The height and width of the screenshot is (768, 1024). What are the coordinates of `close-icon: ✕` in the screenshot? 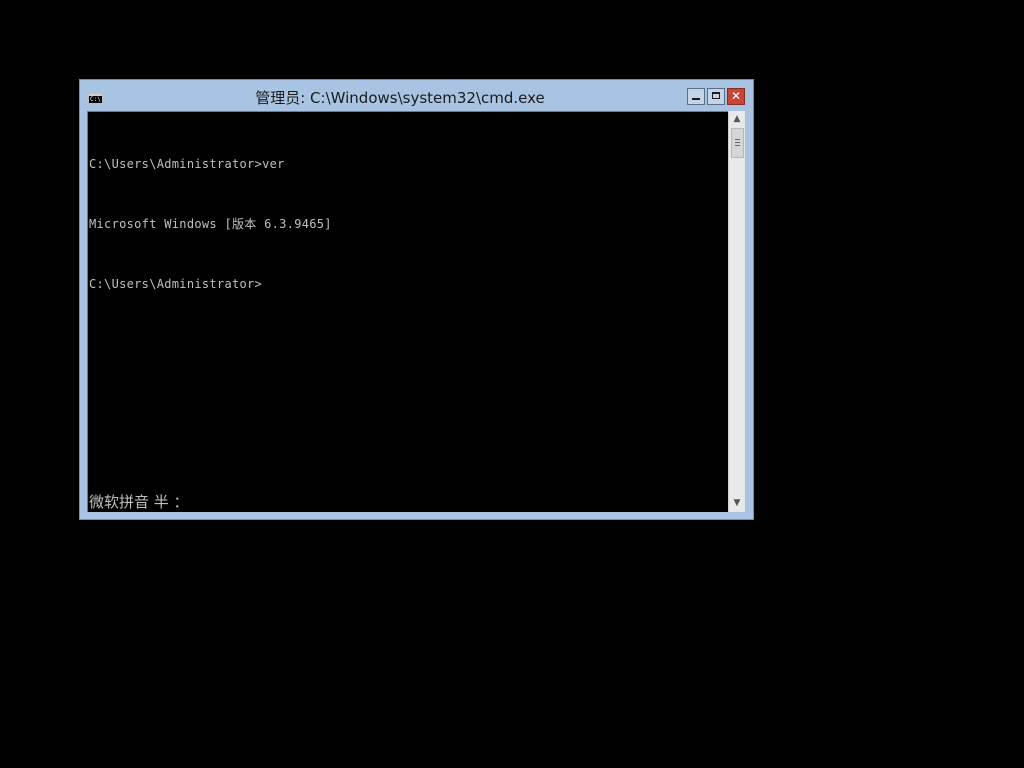 It's located at (736, 96).